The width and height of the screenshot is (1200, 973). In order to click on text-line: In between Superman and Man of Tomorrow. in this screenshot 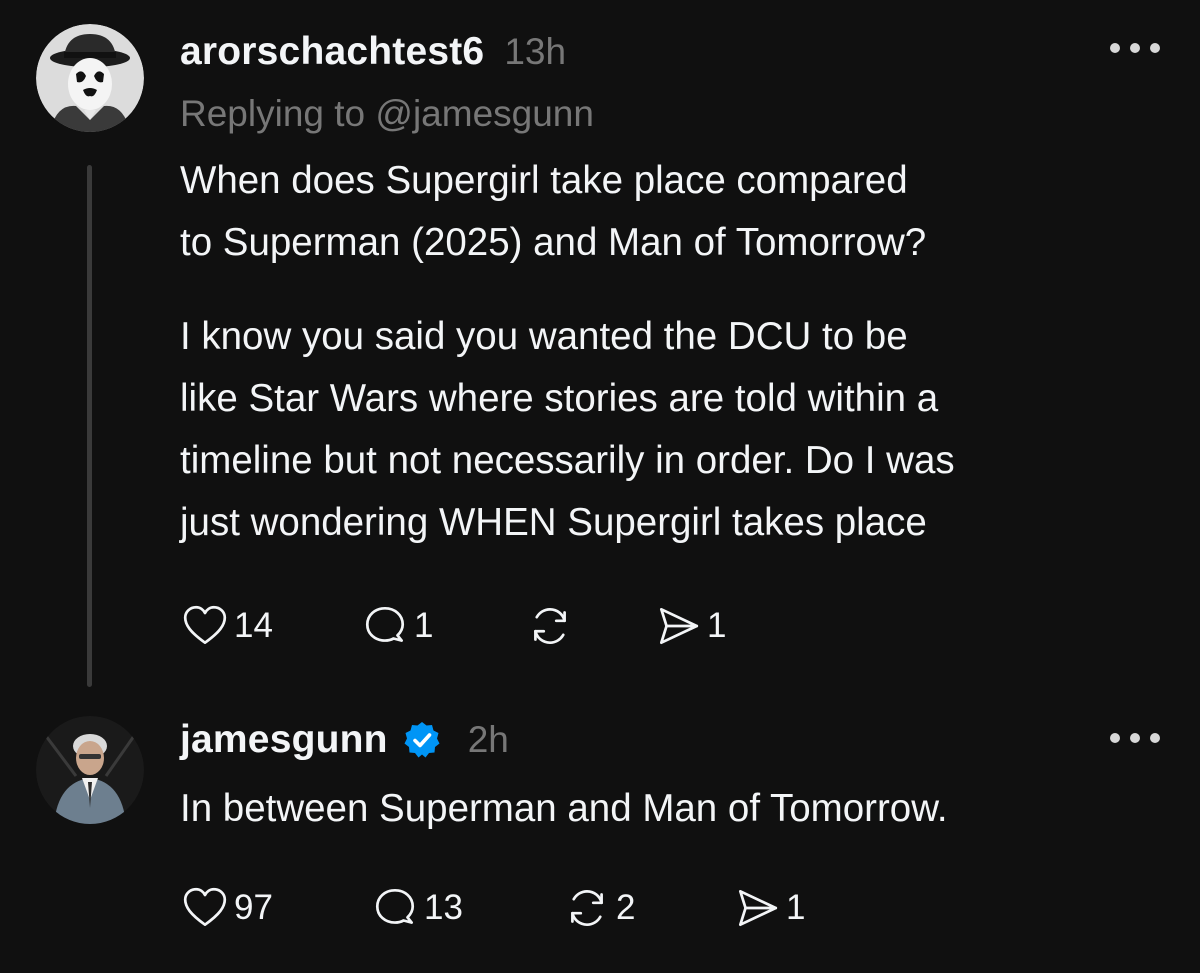, I will do `click(564, 808)`.